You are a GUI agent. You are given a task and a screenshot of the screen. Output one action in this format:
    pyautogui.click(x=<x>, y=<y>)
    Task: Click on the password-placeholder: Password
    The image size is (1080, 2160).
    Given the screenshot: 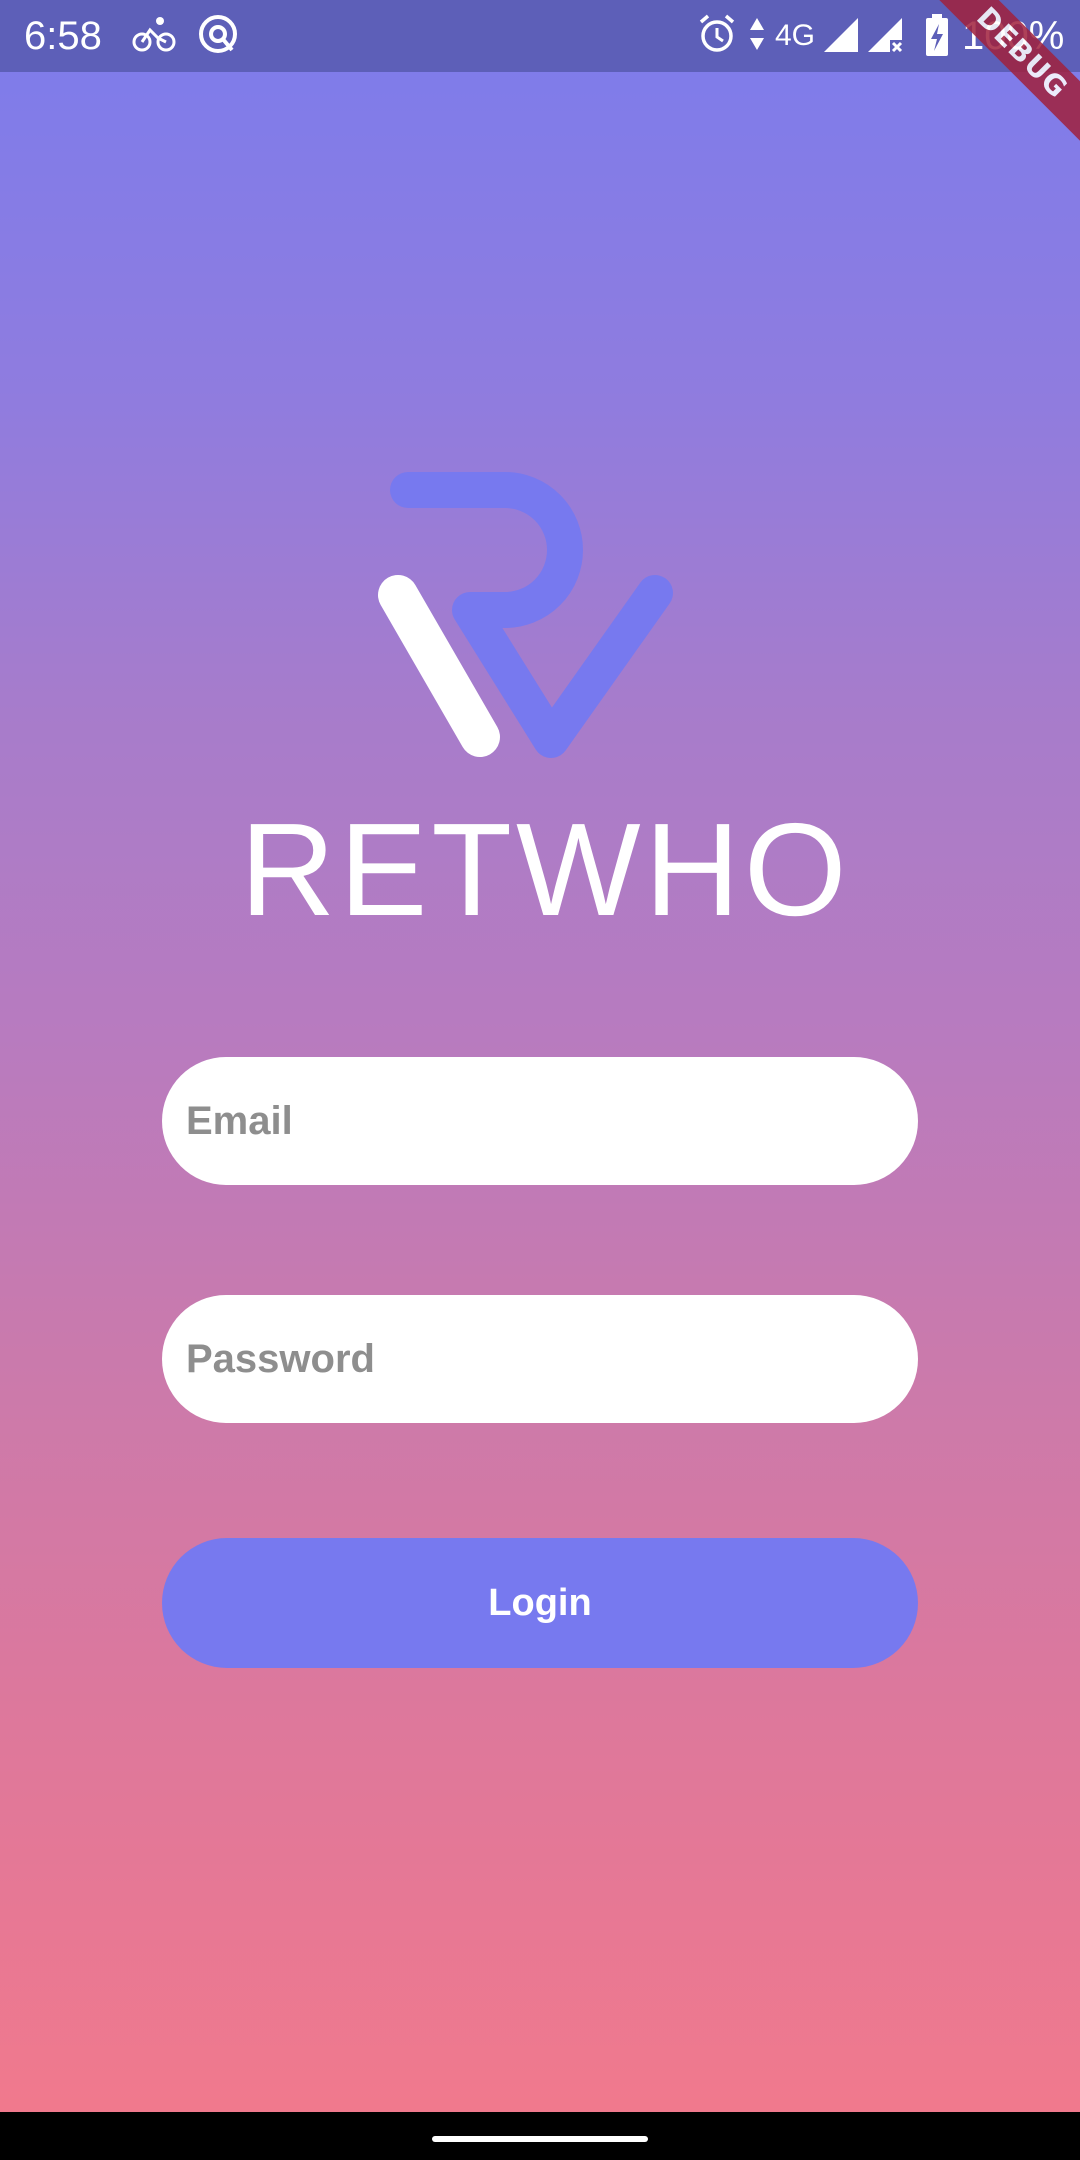 What is the action you would take?
    pyautogui.click(x=280, y=1358)
    